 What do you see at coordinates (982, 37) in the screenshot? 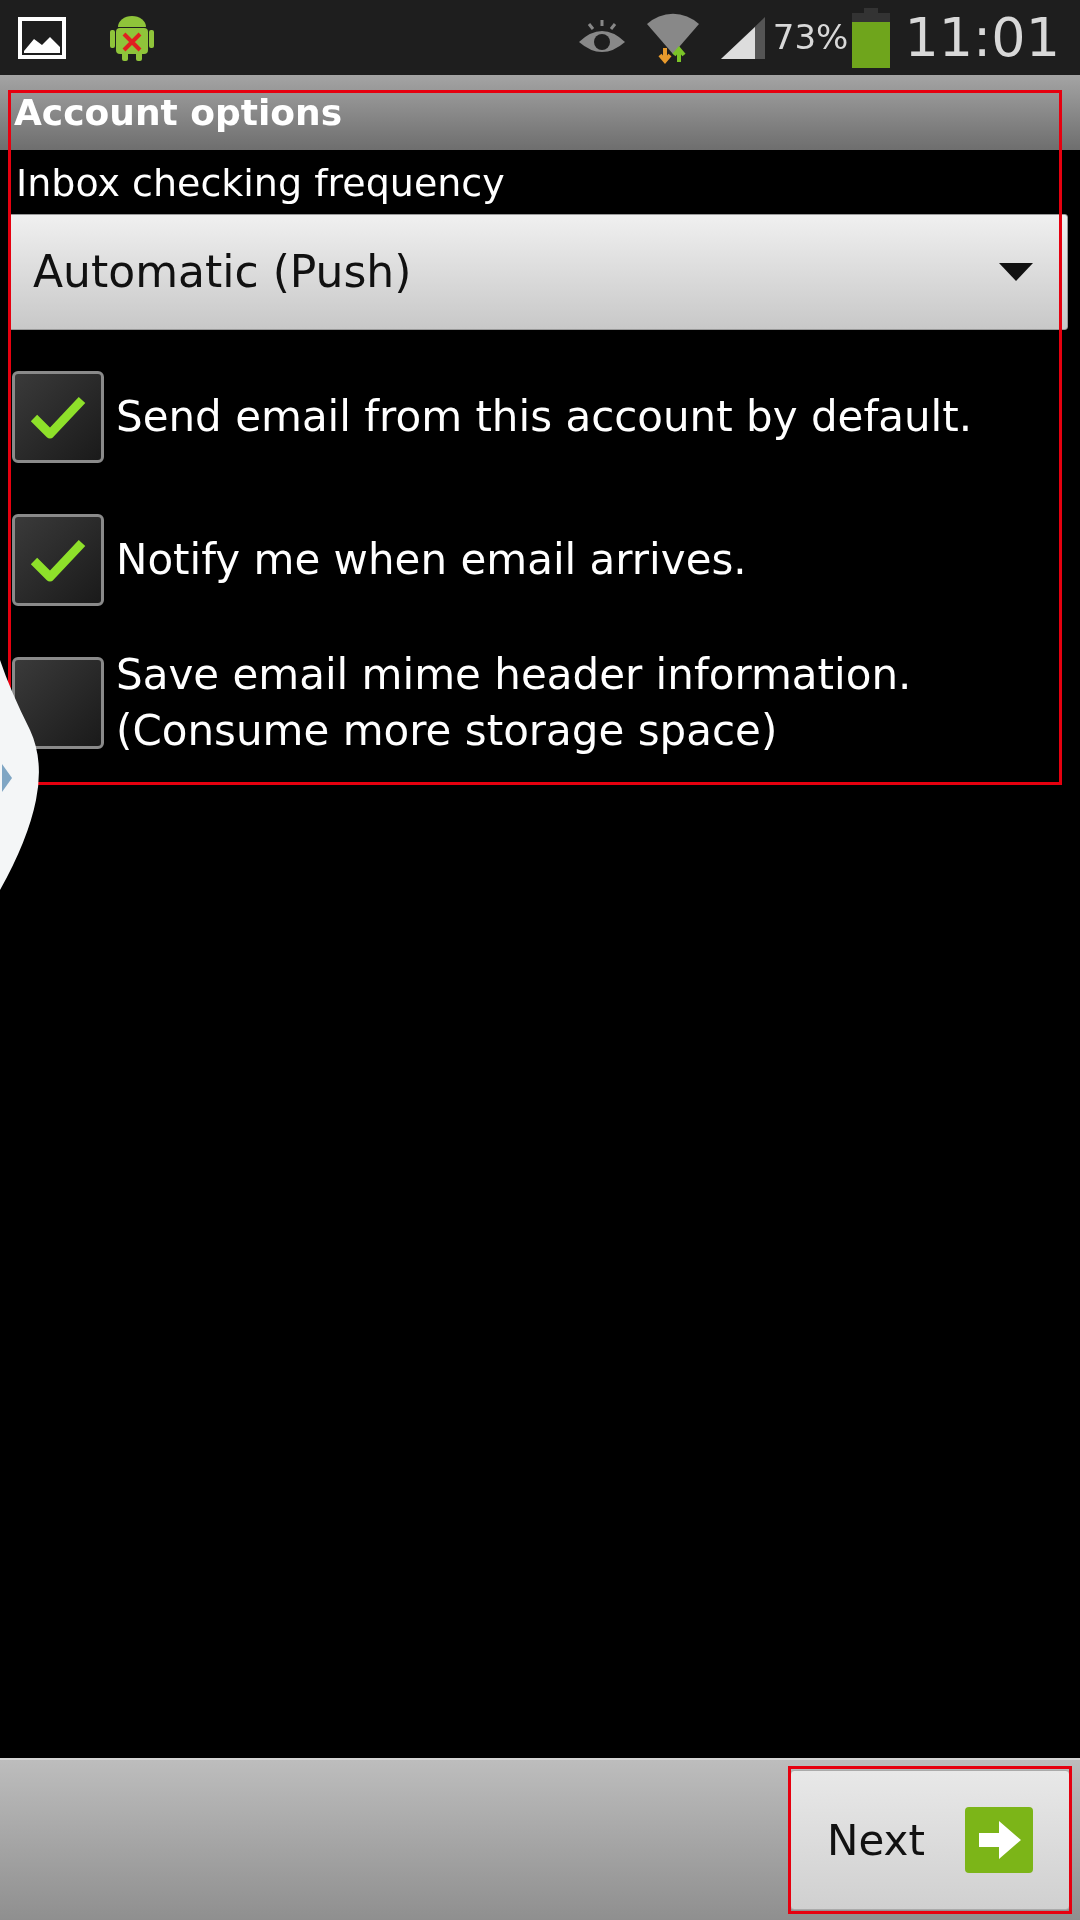
I see `clock: 11:01` at bounding box center [982, 37].